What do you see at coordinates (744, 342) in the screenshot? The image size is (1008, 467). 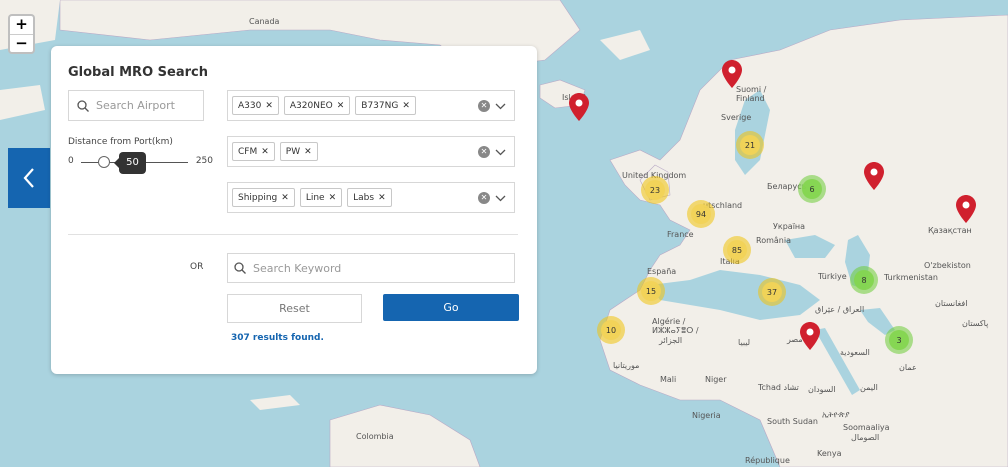 I see `map-label: ليبيا` at bounding box center [744, 342].